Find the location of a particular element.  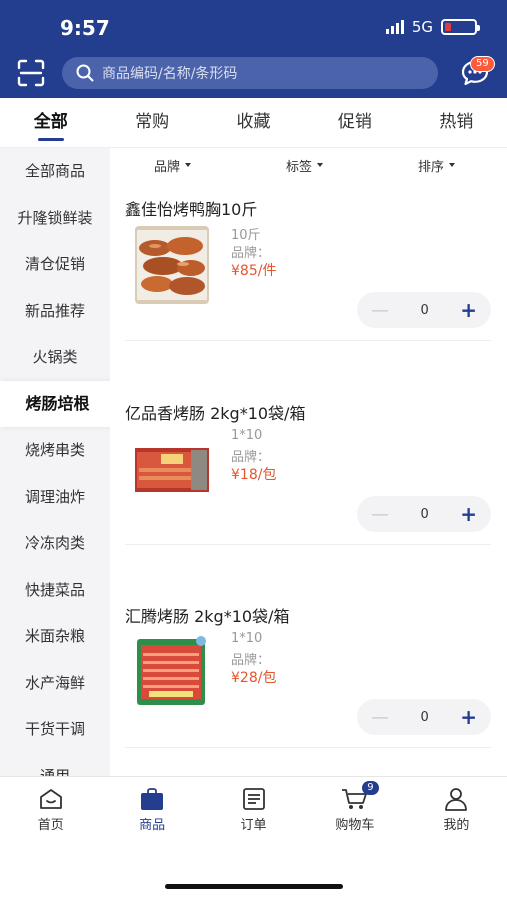

shopping-bag-icon is located at coordinates (152, 799).